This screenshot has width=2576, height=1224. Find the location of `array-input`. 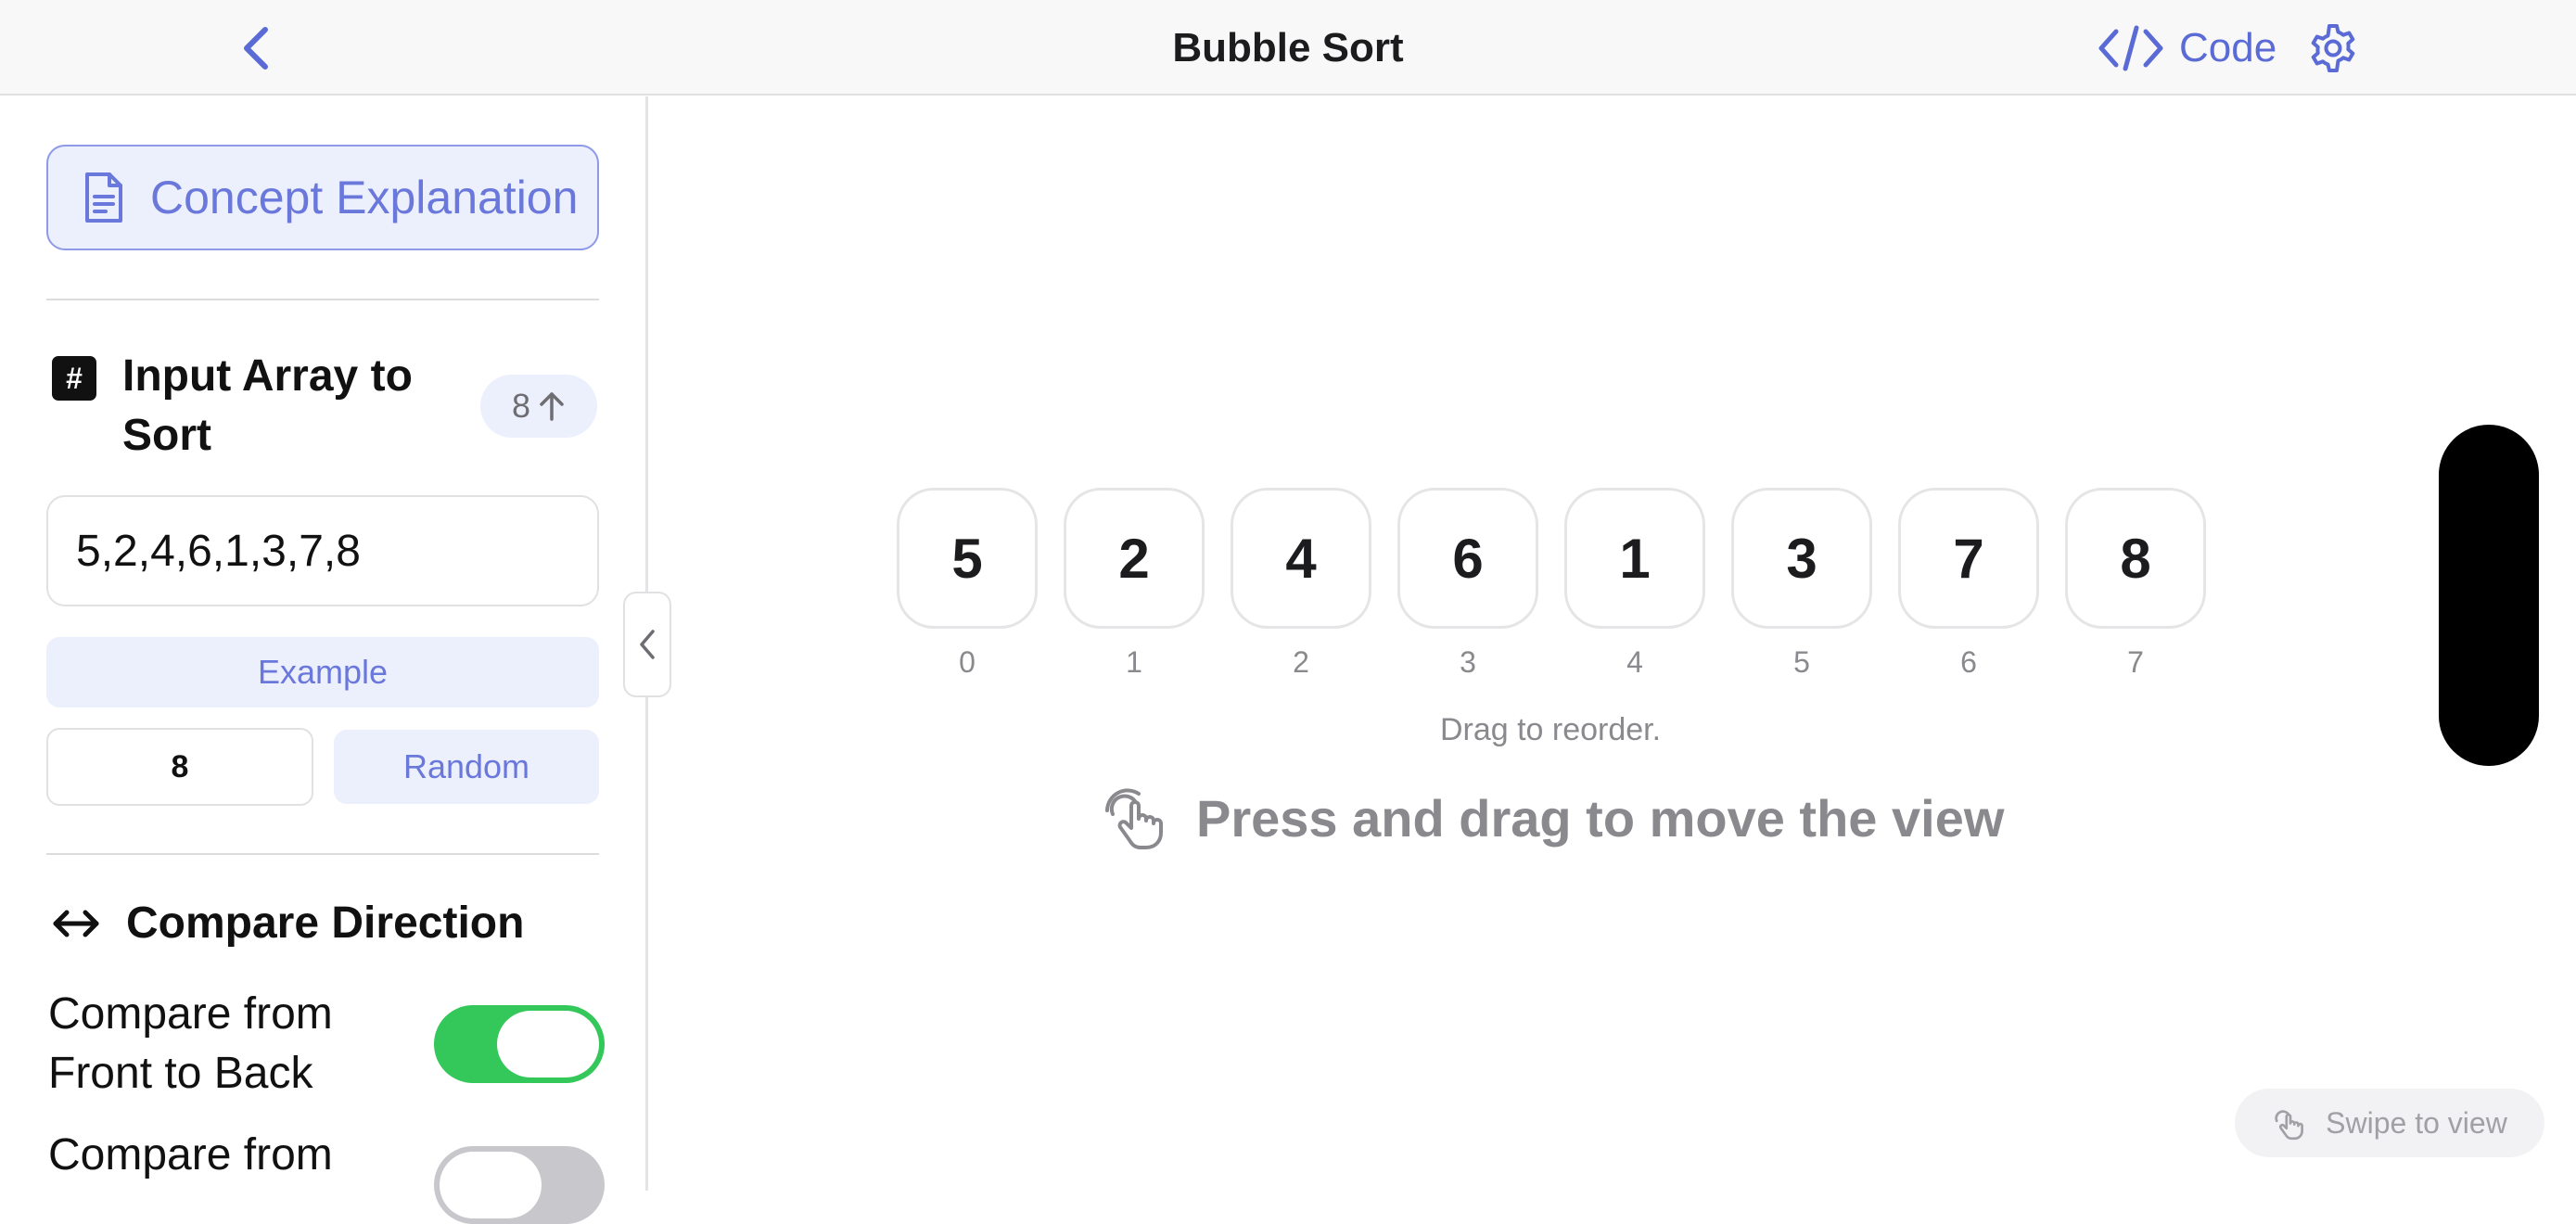

array-input is located at coordinates (323, 550).